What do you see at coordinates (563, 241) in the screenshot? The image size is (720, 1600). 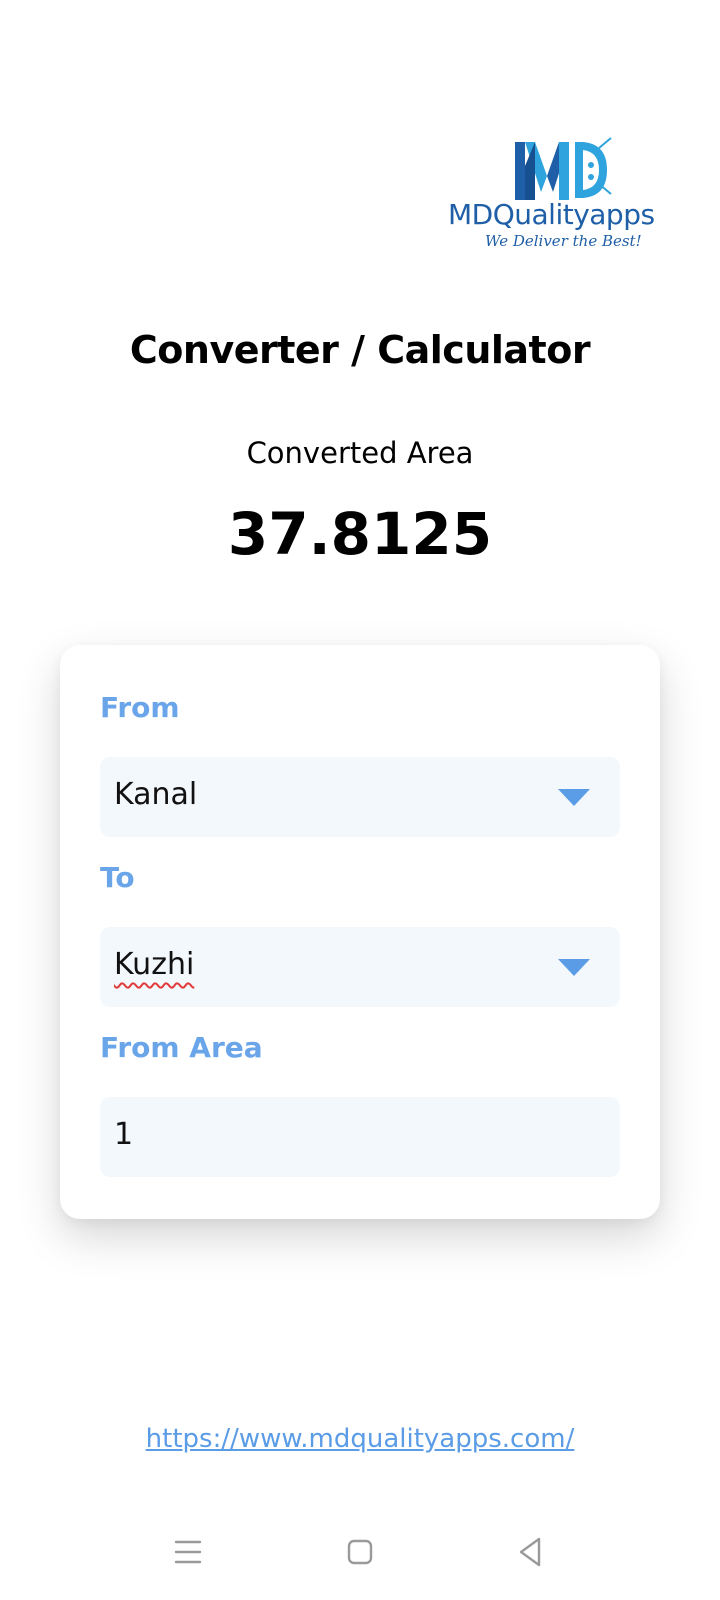 I see `logo-tagline: We Deliver the Best!` at bounding box center [563, 241].